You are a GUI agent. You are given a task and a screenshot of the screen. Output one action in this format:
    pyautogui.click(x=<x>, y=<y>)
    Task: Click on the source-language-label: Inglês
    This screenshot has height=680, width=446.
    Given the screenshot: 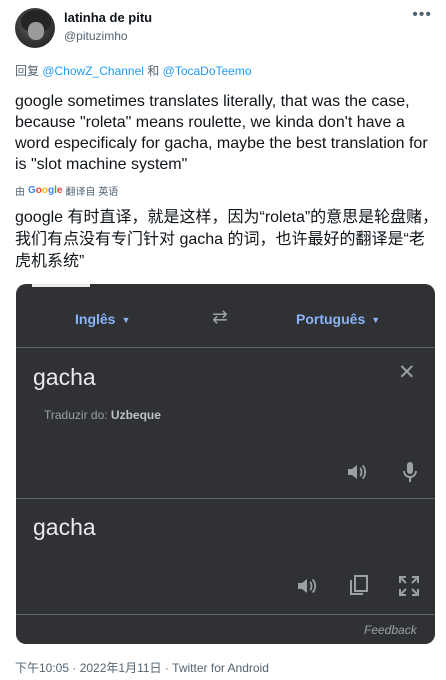 What is the action you would take?
    pyautogui.click(x=95, y=319)
    